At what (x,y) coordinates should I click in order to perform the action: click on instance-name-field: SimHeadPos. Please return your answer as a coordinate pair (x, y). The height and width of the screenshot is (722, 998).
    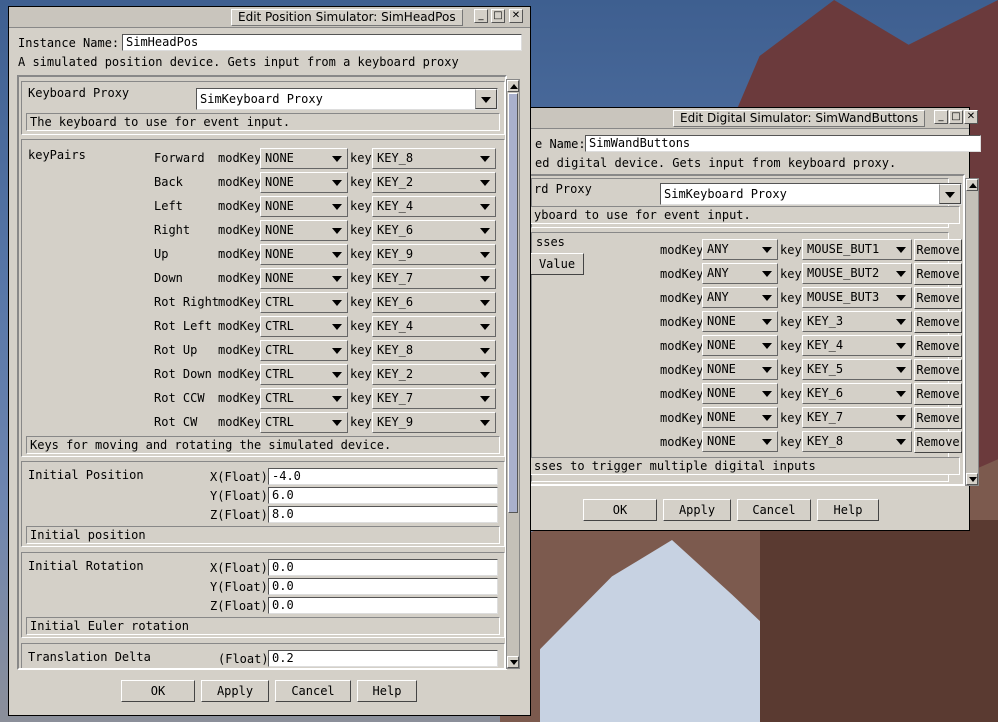
    Looking at the image, I should click on (322, 42).